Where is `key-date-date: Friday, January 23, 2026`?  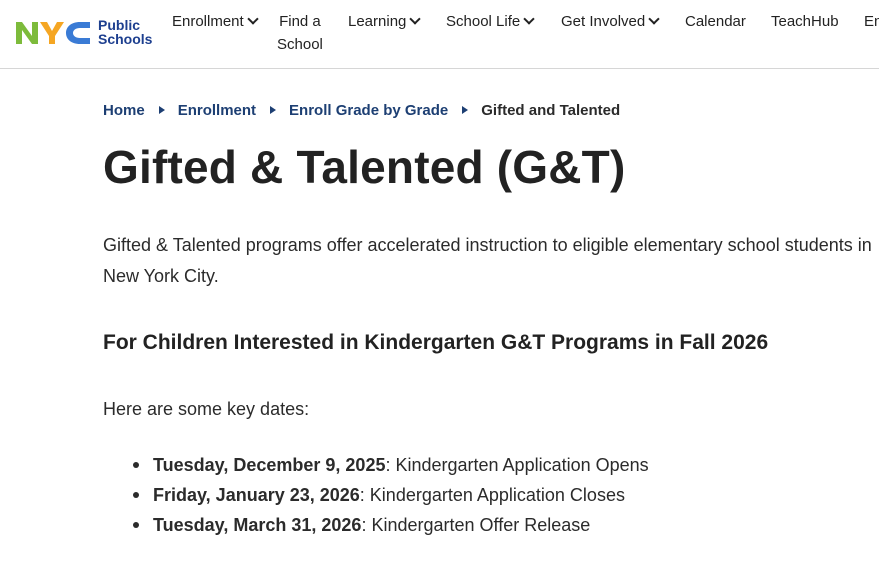
key-date-date: Friday, January 23, 2026 is located at coordinates (256, 495).